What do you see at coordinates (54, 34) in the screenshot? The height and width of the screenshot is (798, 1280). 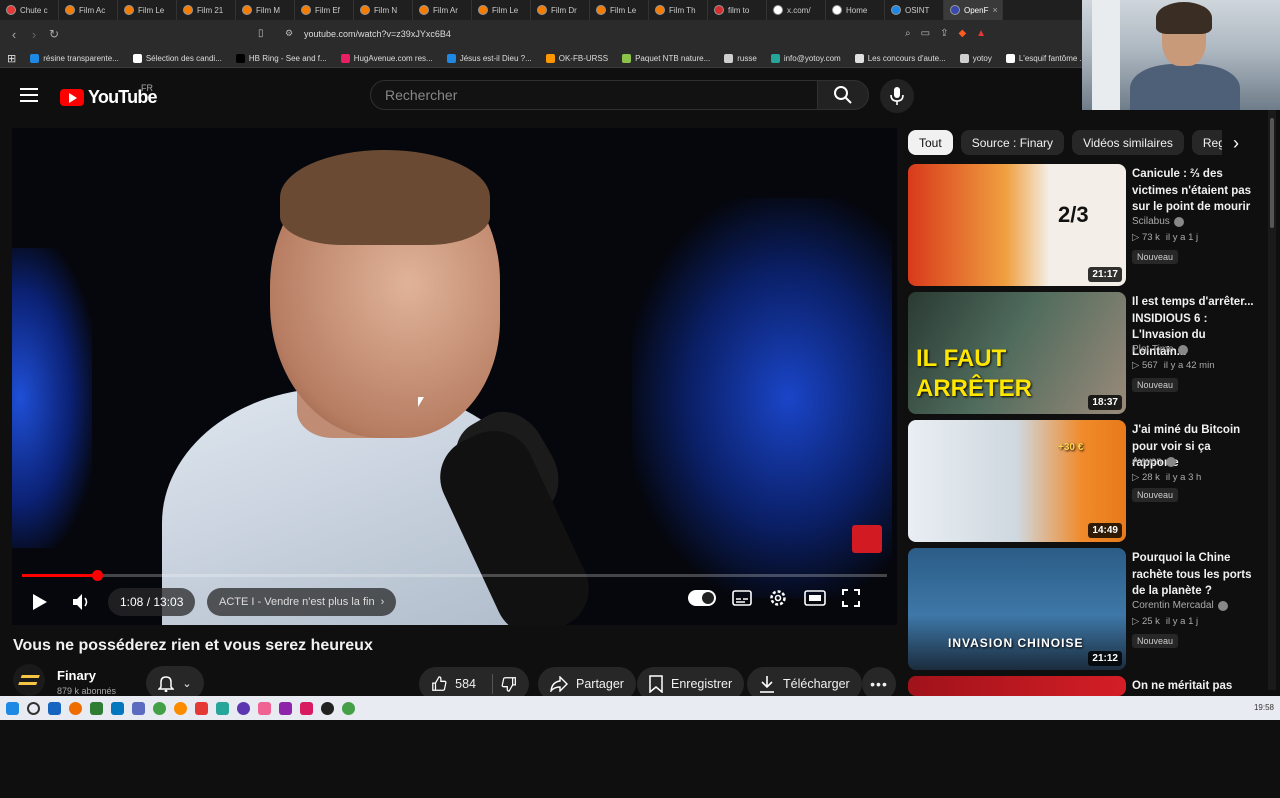 I see `reload-icon: ↻` at bounding box center [54, 34].